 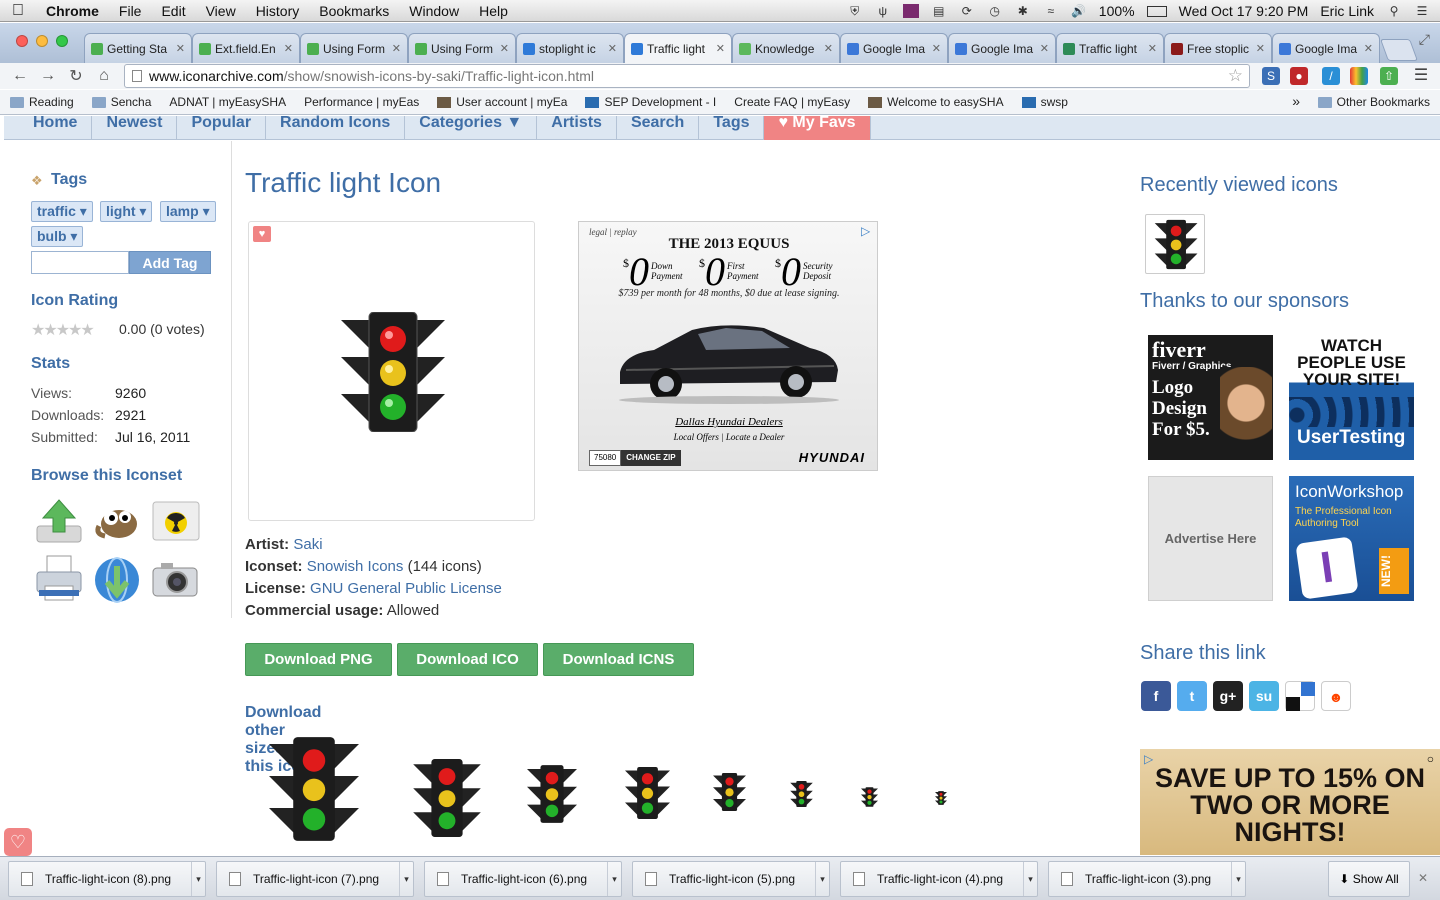 What do you see at coordinates (1336, 696) in the screenshot?
I see `reddit-share-icon: ☻` at bounding box center [1336, 696].